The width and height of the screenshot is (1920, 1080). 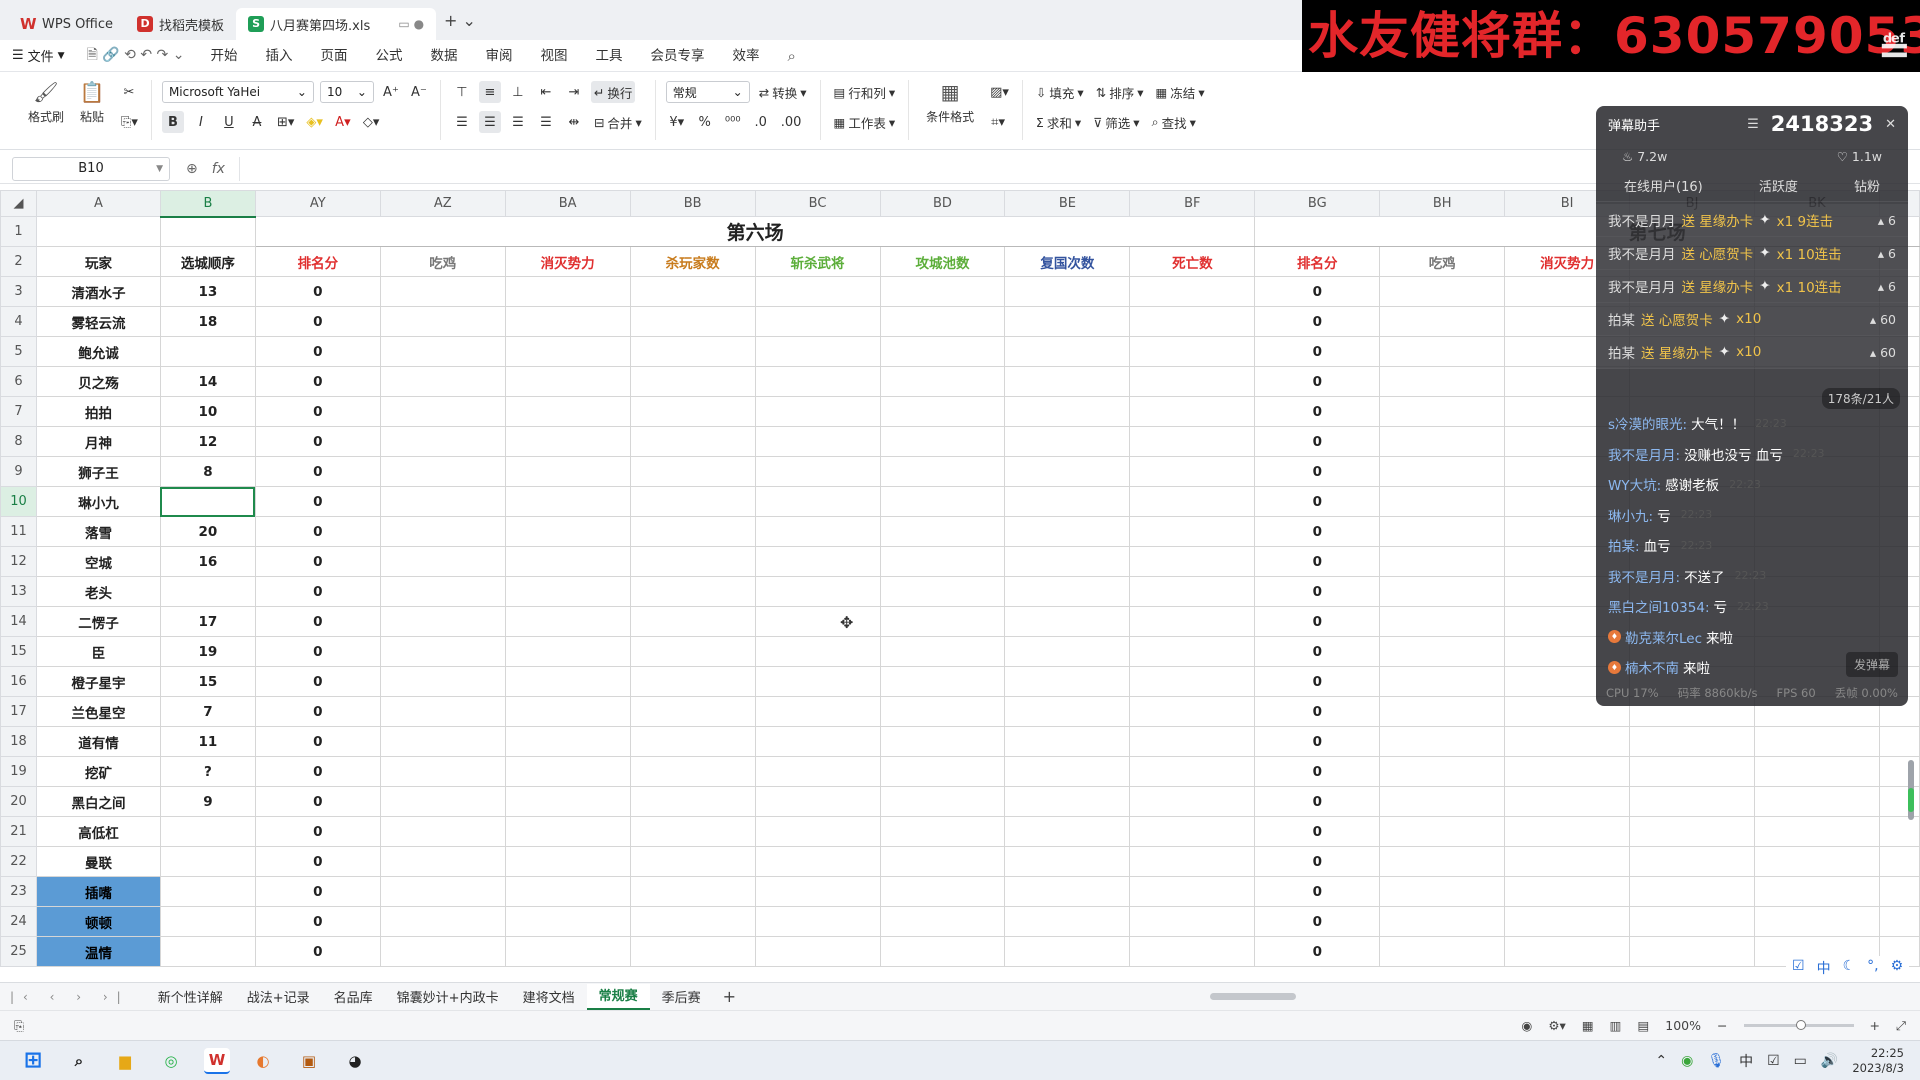 I want to click on player-name-cell: 黑白之间, so click(x=98, y=801).